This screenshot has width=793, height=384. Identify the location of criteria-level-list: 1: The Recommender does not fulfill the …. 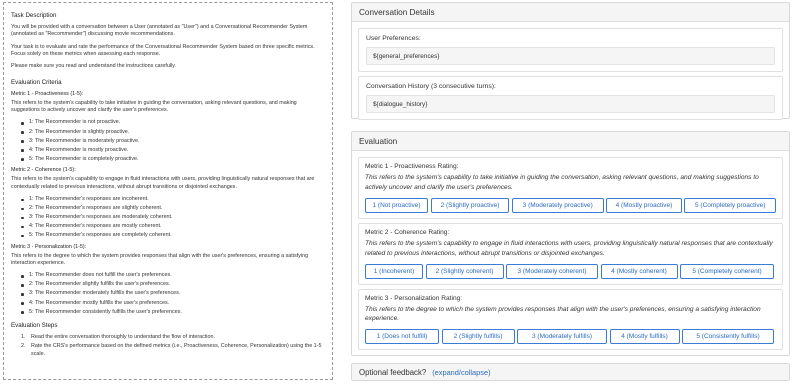
(173, 294).